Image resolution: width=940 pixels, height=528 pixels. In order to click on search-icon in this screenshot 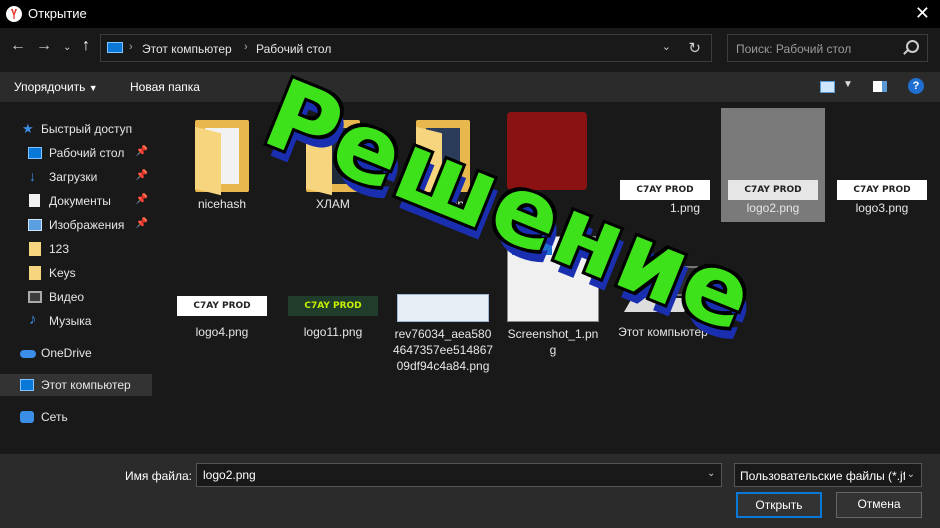, I will do `click(912, 46)`.